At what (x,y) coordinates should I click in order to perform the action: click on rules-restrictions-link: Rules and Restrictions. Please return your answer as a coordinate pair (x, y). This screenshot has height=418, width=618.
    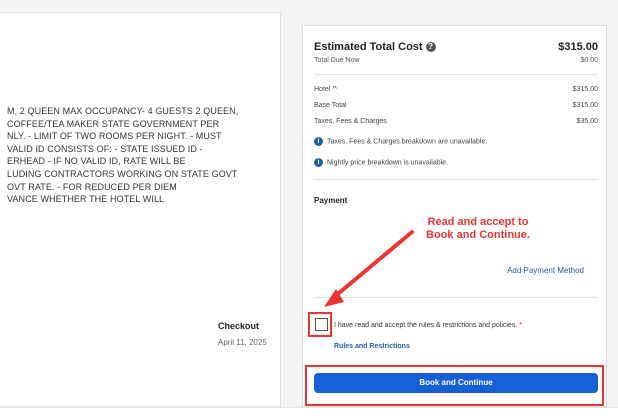
    Looking at the image, I should click on (372, 346).